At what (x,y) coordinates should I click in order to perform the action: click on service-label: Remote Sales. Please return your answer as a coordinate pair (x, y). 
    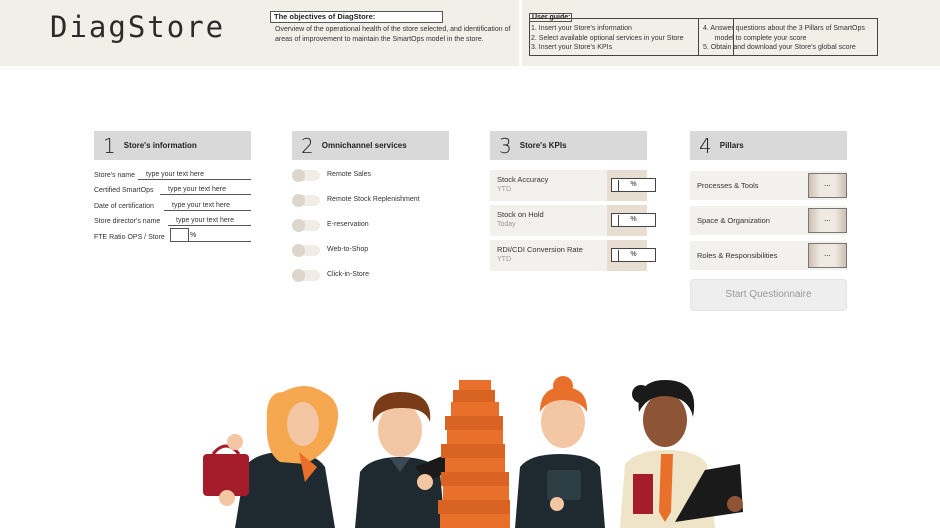
    Looking at the image, I should click on (349, 174).